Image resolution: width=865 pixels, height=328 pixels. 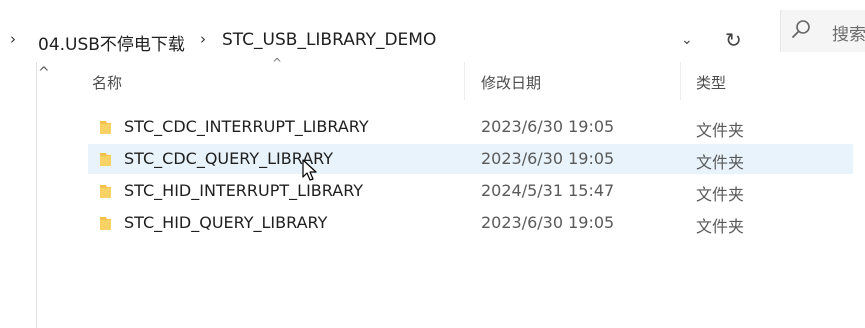 What do you see at coordinates (111, 42) in the screenshot?
I see `breadcrumb-parent: 04.USB不停电下载` at bounding box center [111, 42].